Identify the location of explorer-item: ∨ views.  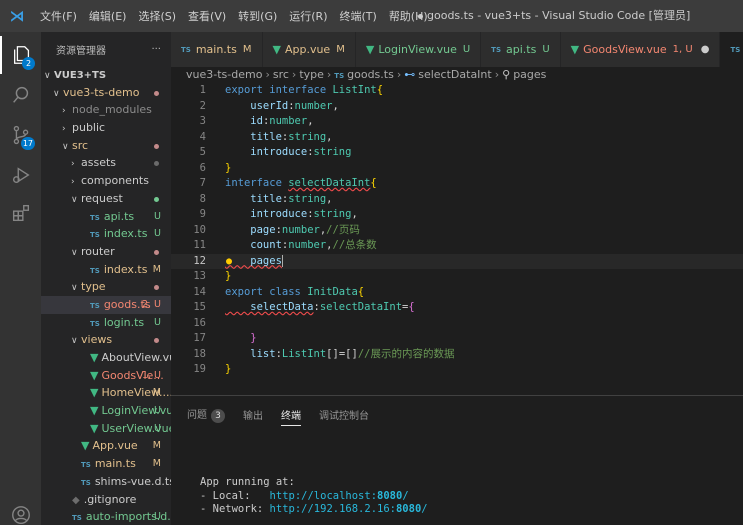
(106, 340).